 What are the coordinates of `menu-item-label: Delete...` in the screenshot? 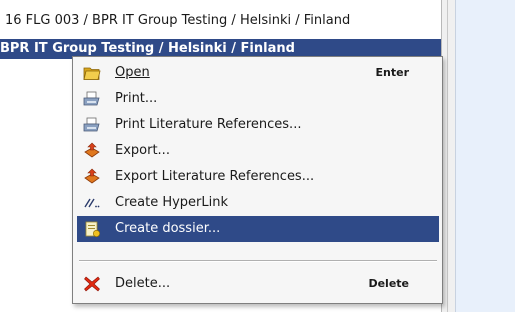 It's located at (143, 283).